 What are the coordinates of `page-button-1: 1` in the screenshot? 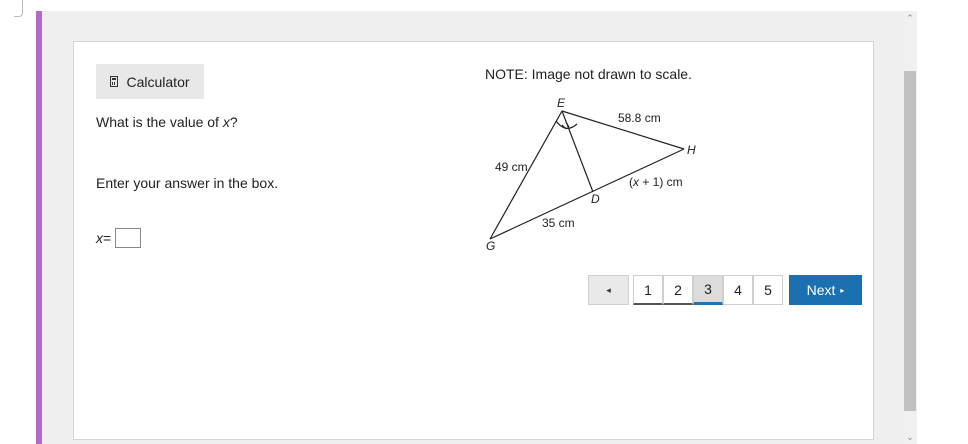 It's located at (648, 290).